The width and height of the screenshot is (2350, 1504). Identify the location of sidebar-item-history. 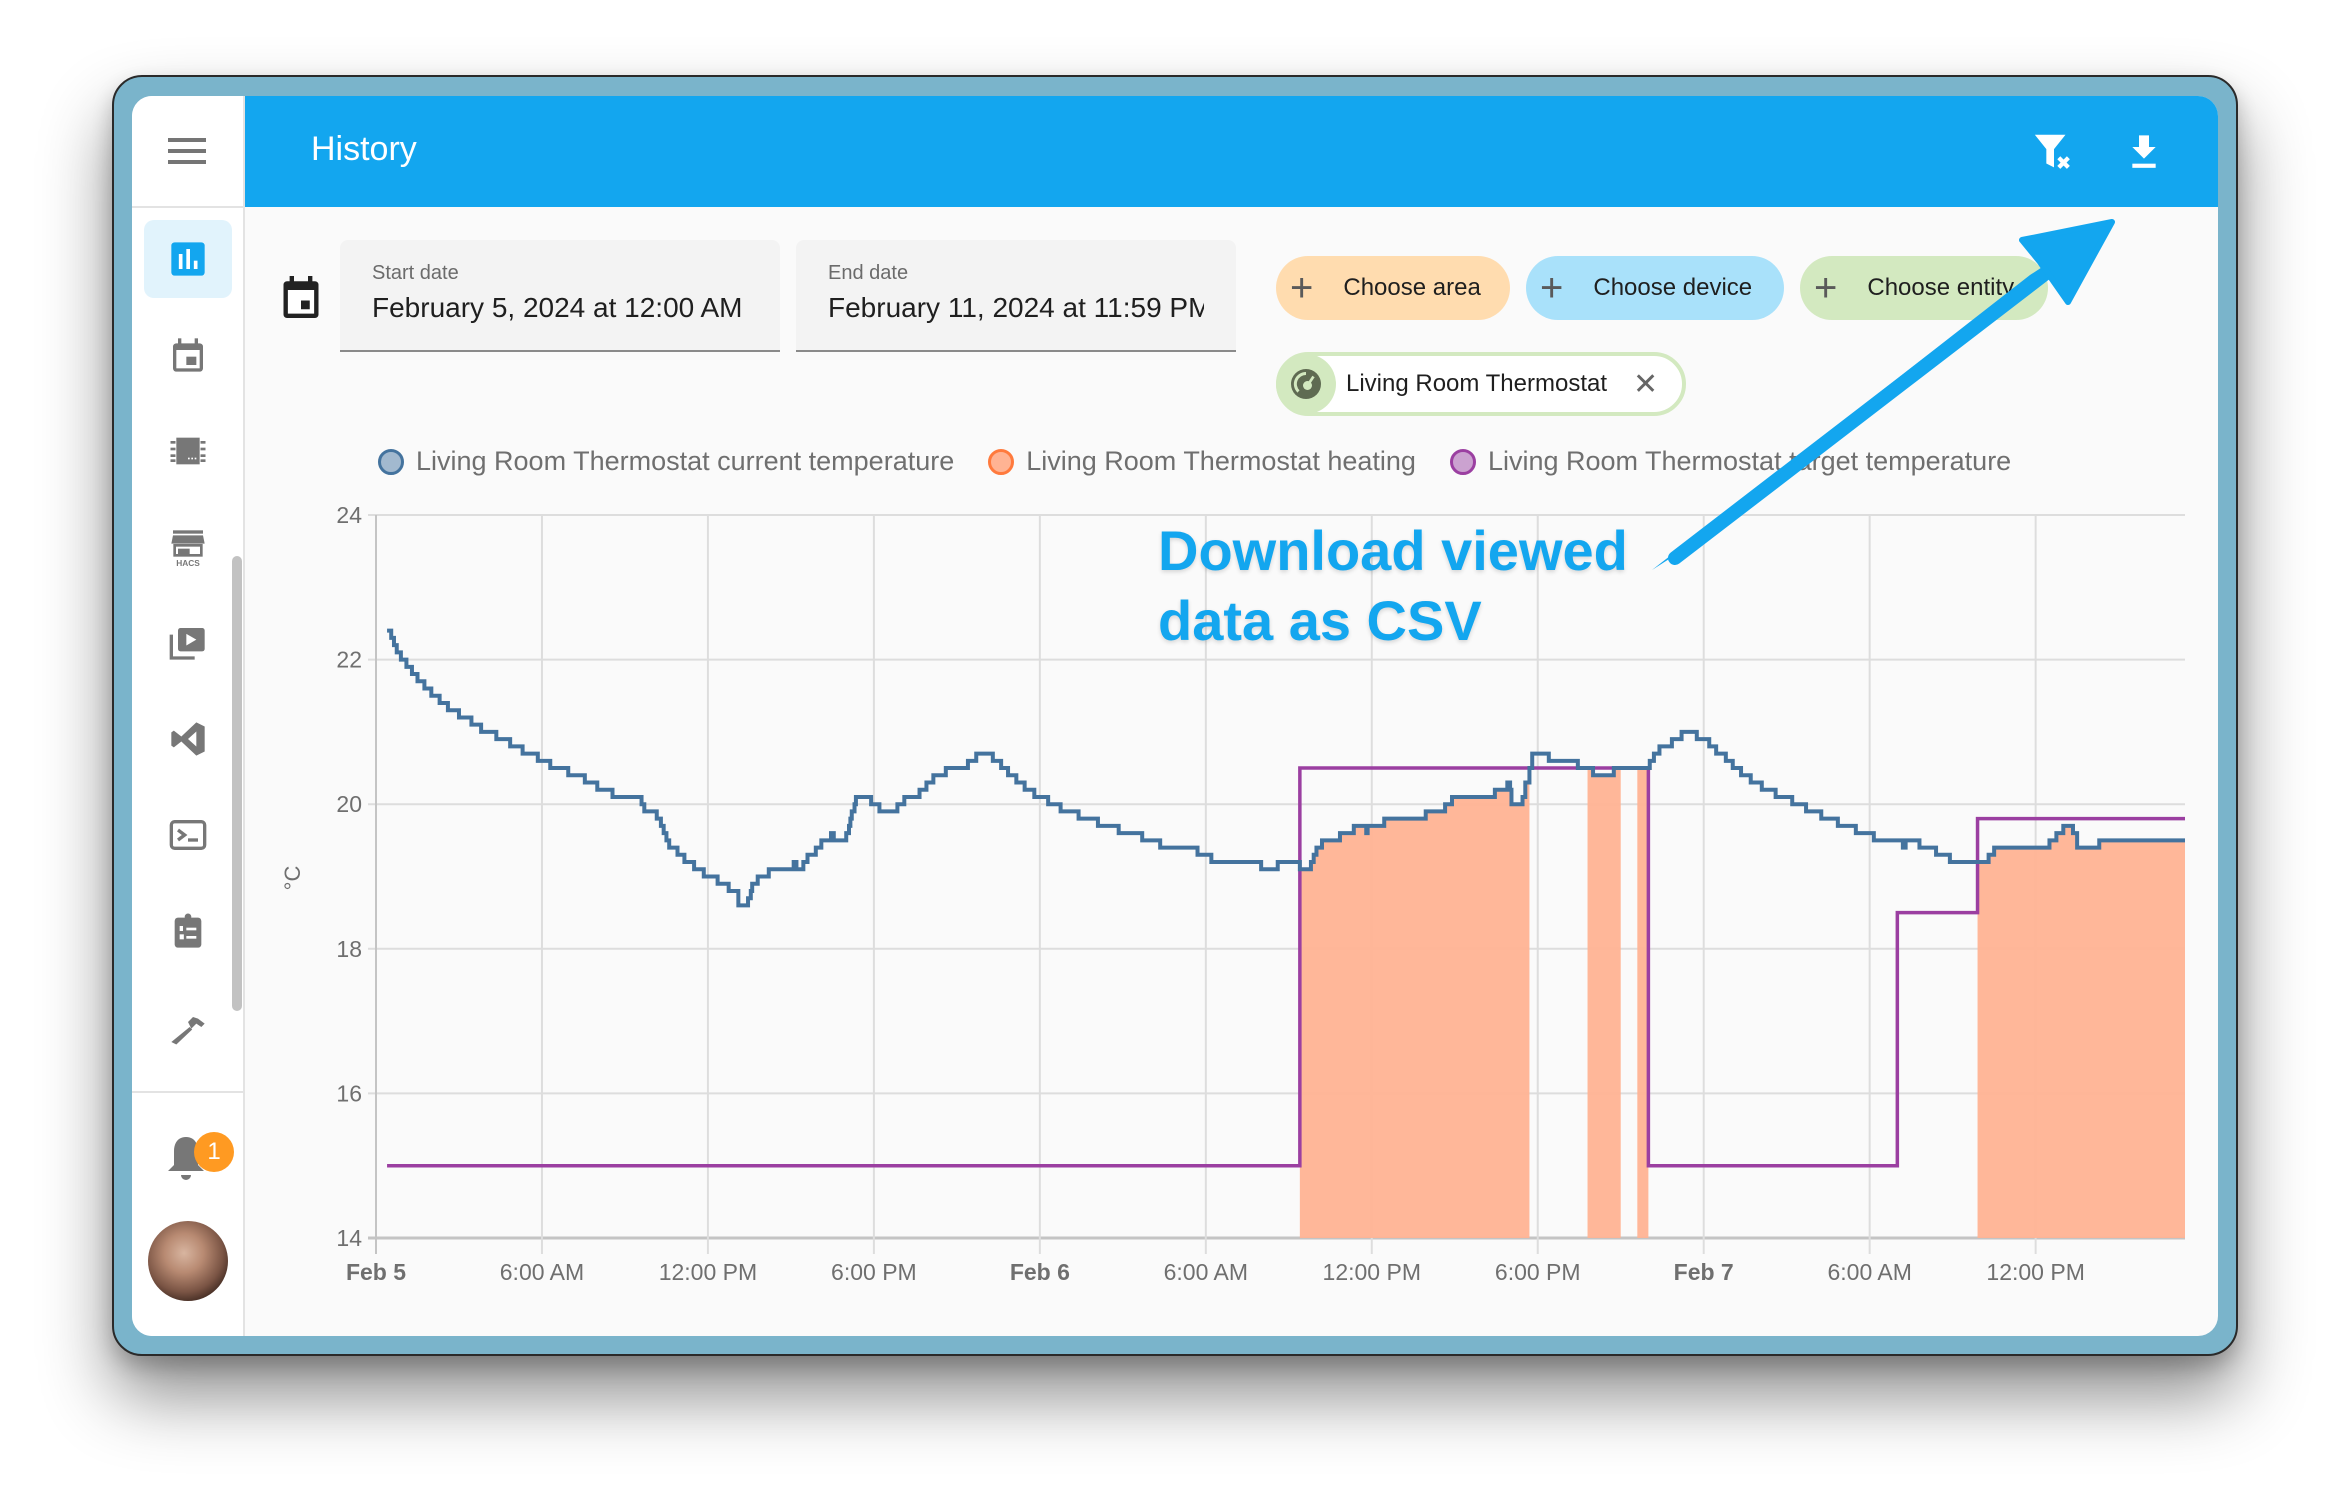
(188, 259).